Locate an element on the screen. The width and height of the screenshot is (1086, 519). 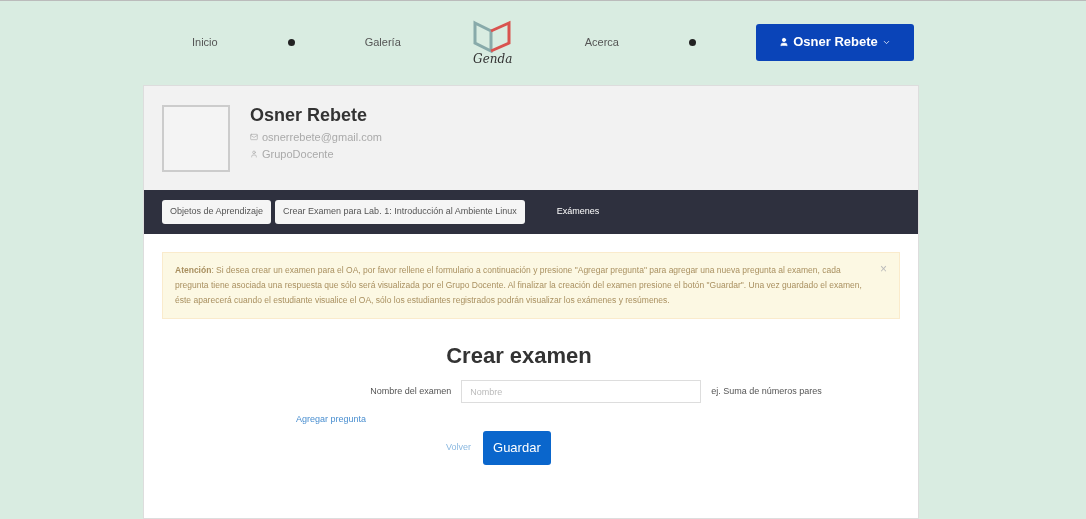
breadcrumb-item: Objetos de Aprendizaje is located at coordinates (217, 212).